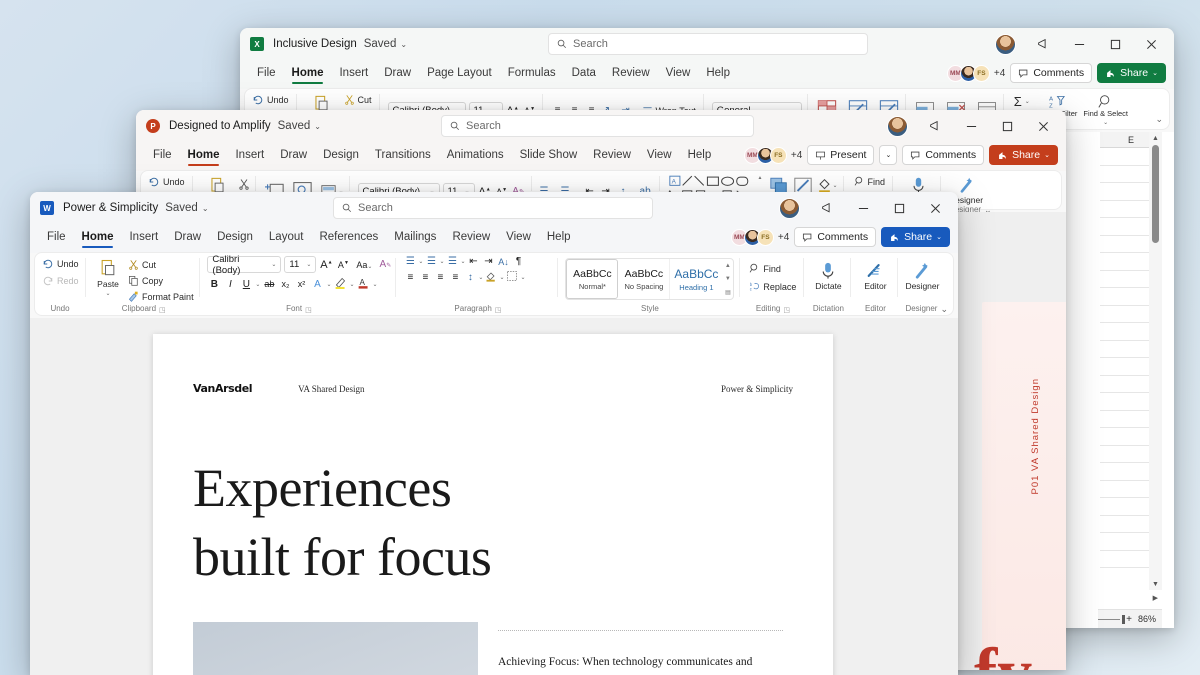 The image size is (1200, 675). Describe the element at coordinates (161, 264) in the screenshot. I see `word-cut-button: Cut` at that location.